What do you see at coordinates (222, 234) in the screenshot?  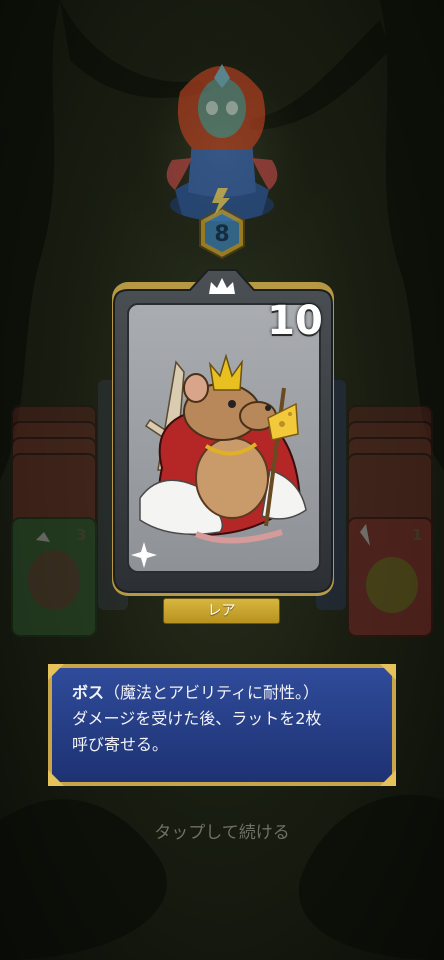 I see `hero-level: 8` at bounding box center [222, 234].